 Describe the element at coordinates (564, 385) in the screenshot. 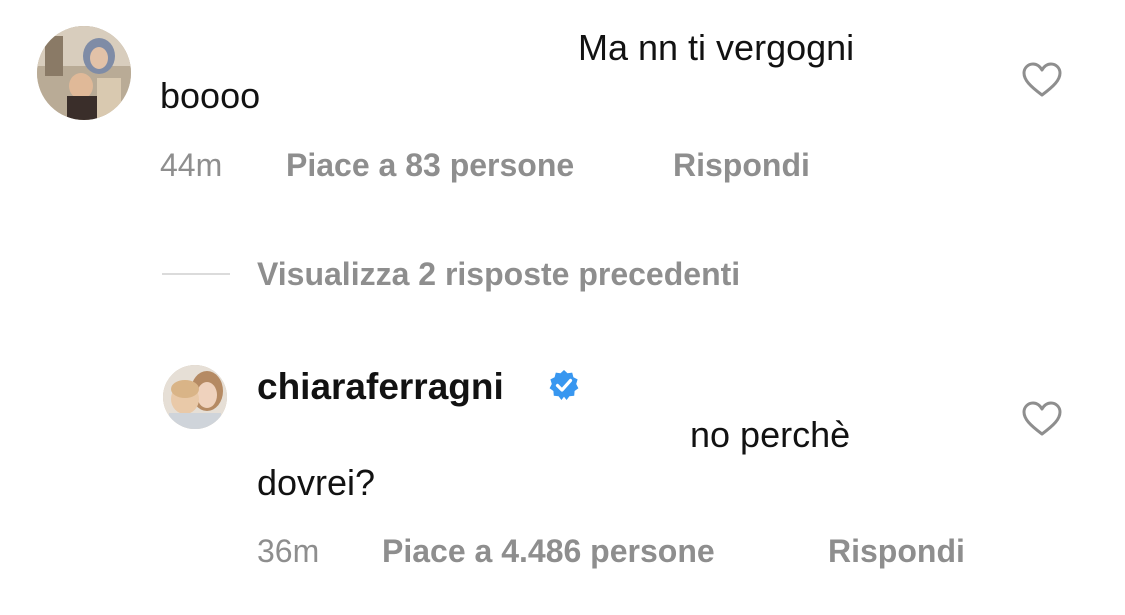

I see `verified-badge-icon` at that location.